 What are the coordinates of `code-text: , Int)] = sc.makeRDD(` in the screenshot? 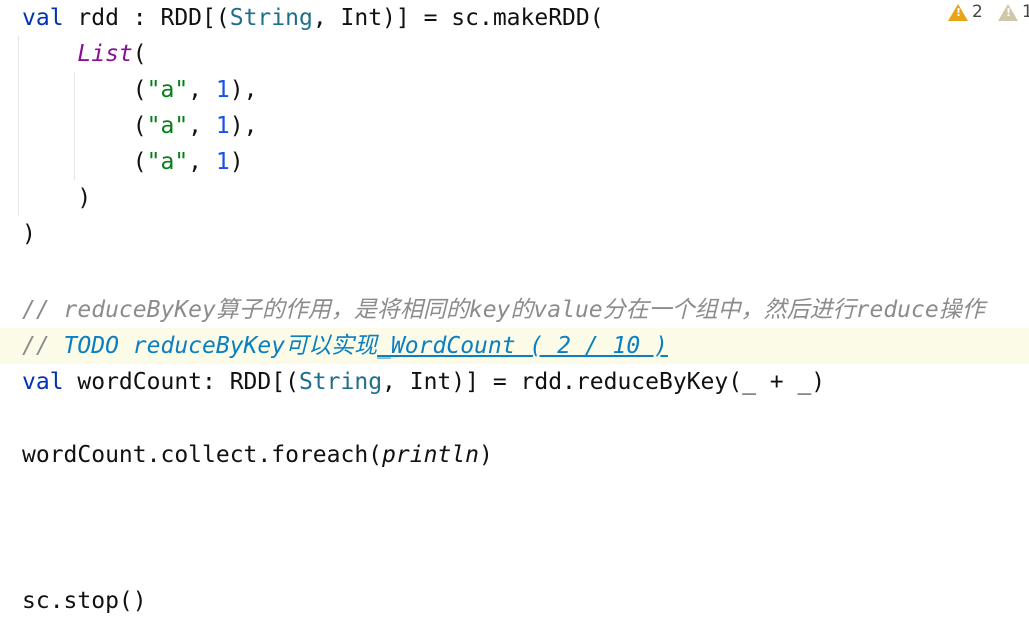 It's located at (458, 18).